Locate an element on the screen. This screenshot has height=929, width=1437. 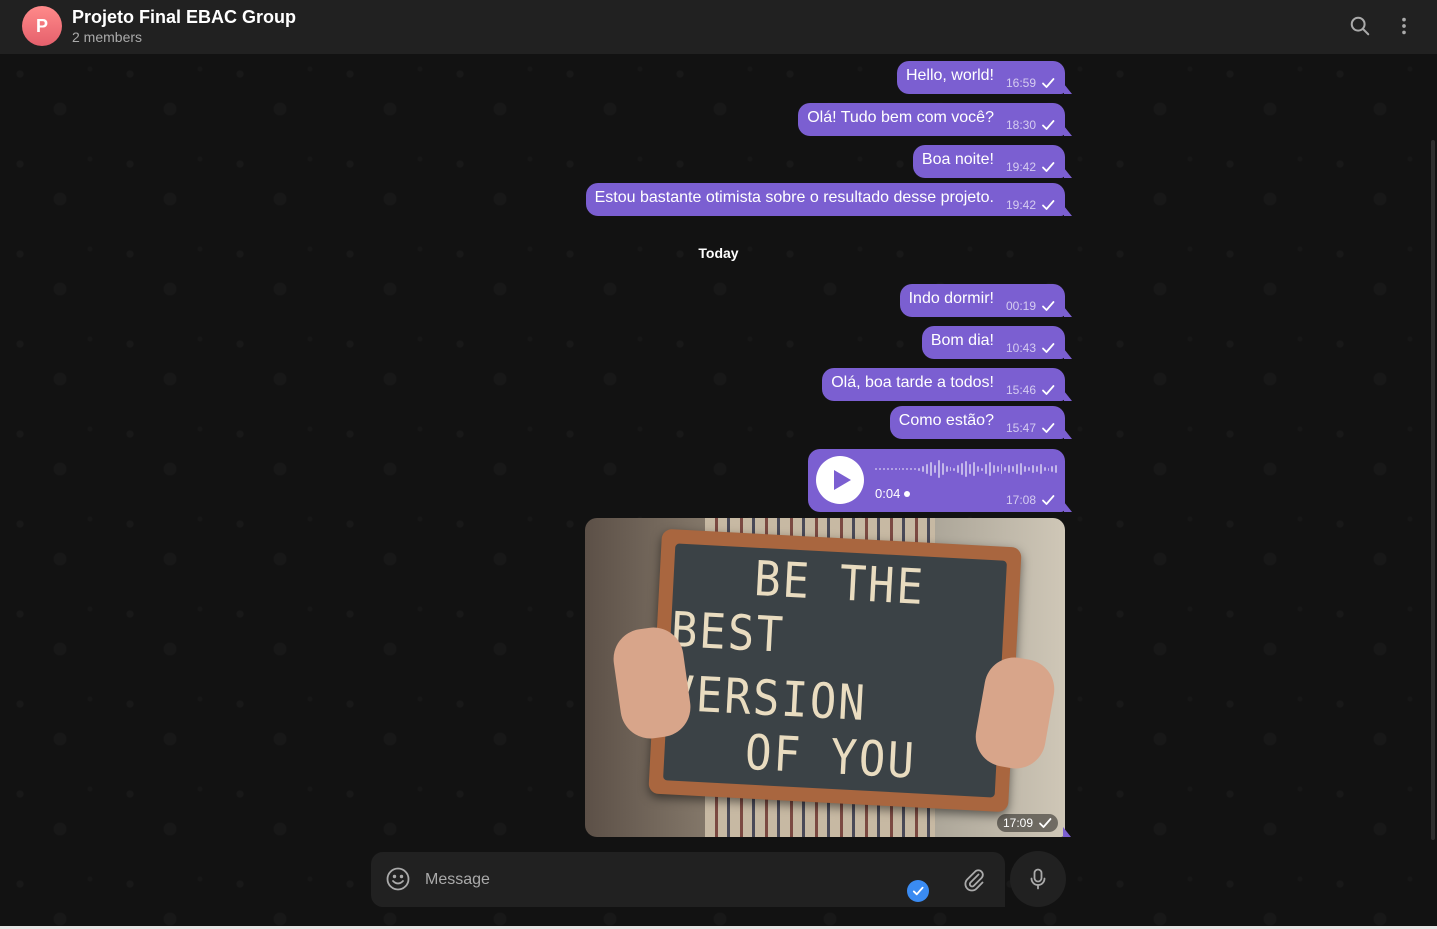
emoji-button is located at coordinates (398, 879).